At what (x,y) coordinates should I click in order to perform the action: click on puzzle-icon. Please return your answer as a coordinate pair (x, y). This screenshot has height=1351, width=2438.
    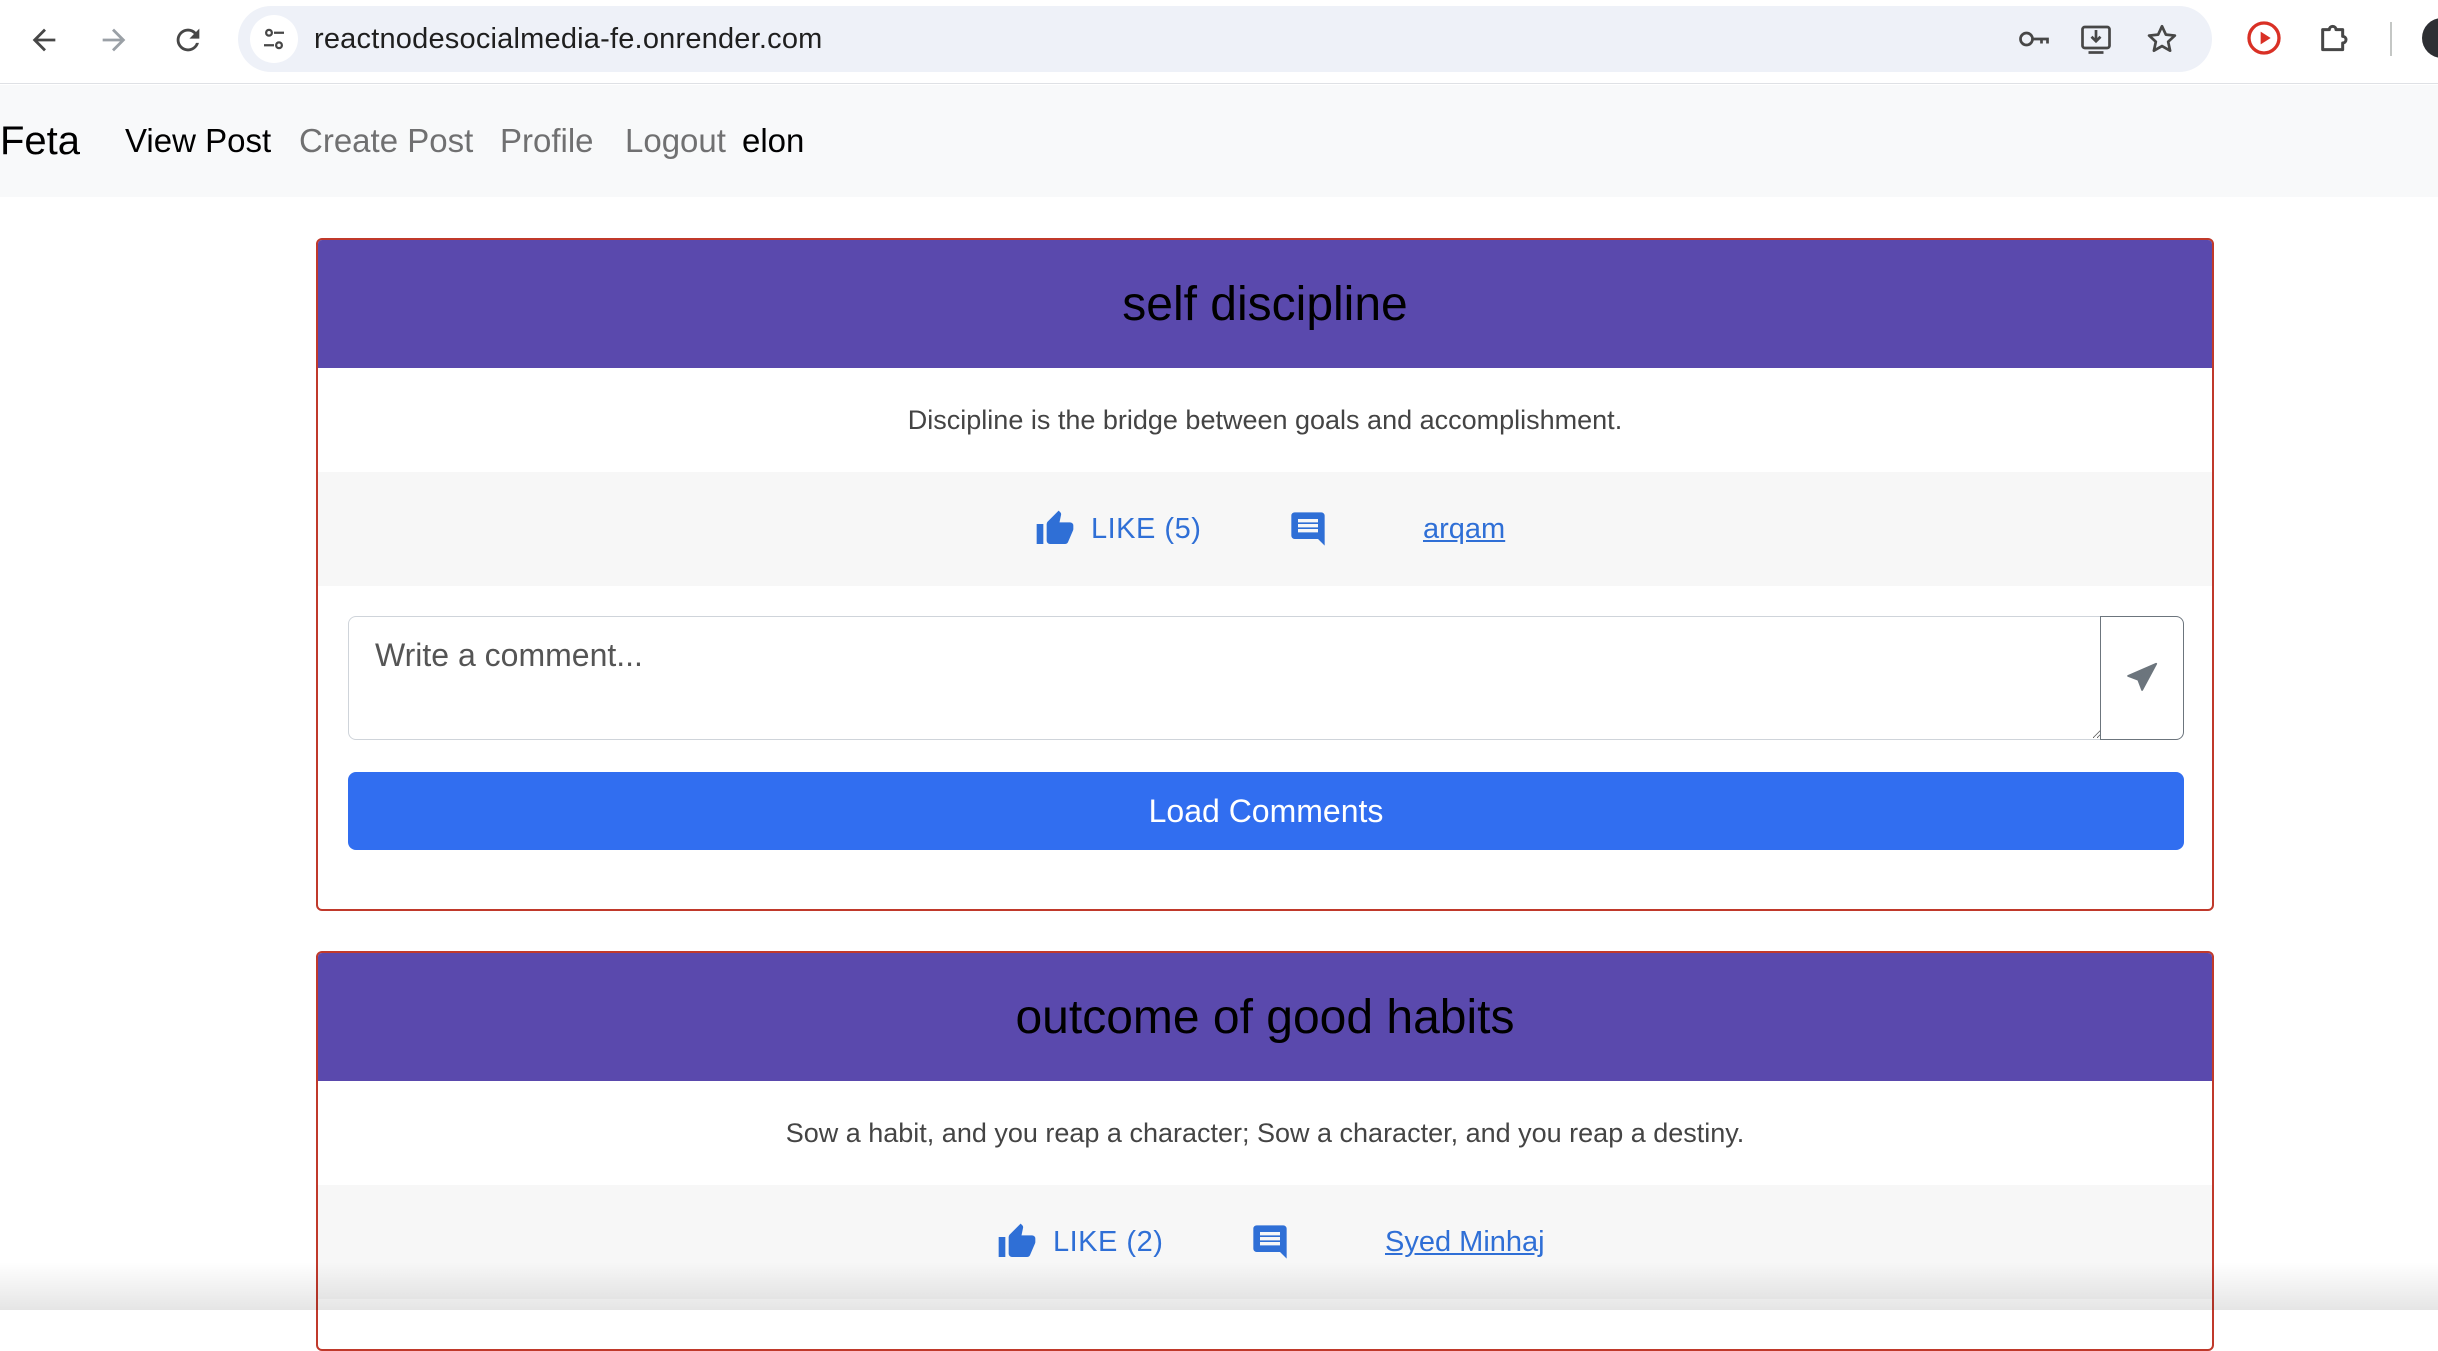
    Looking at the image, I should click on (2334, 38).